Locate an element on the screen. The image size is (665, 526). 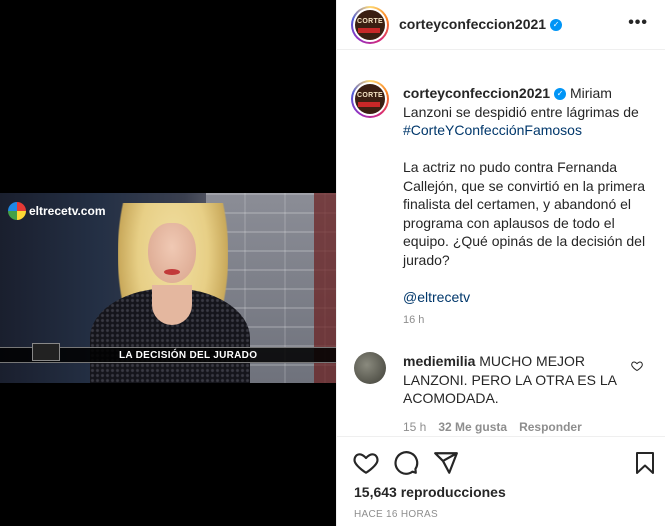
video-person-lips is located at coordinates (172, 272).